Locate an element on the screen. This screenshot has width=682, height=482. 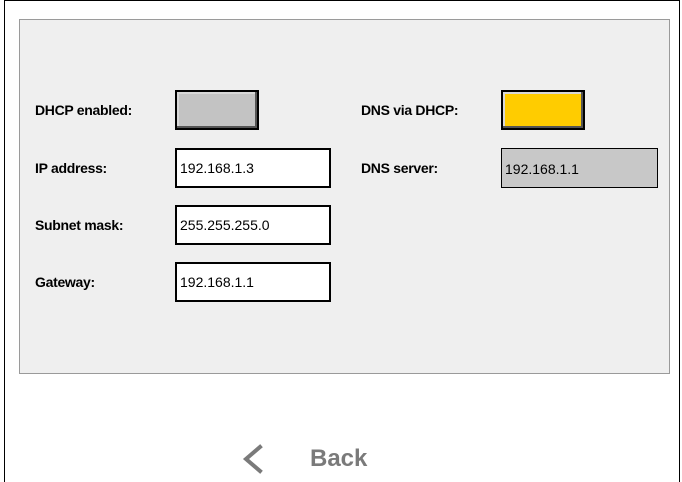
back-button: Back is located at coordinates (303, 459).